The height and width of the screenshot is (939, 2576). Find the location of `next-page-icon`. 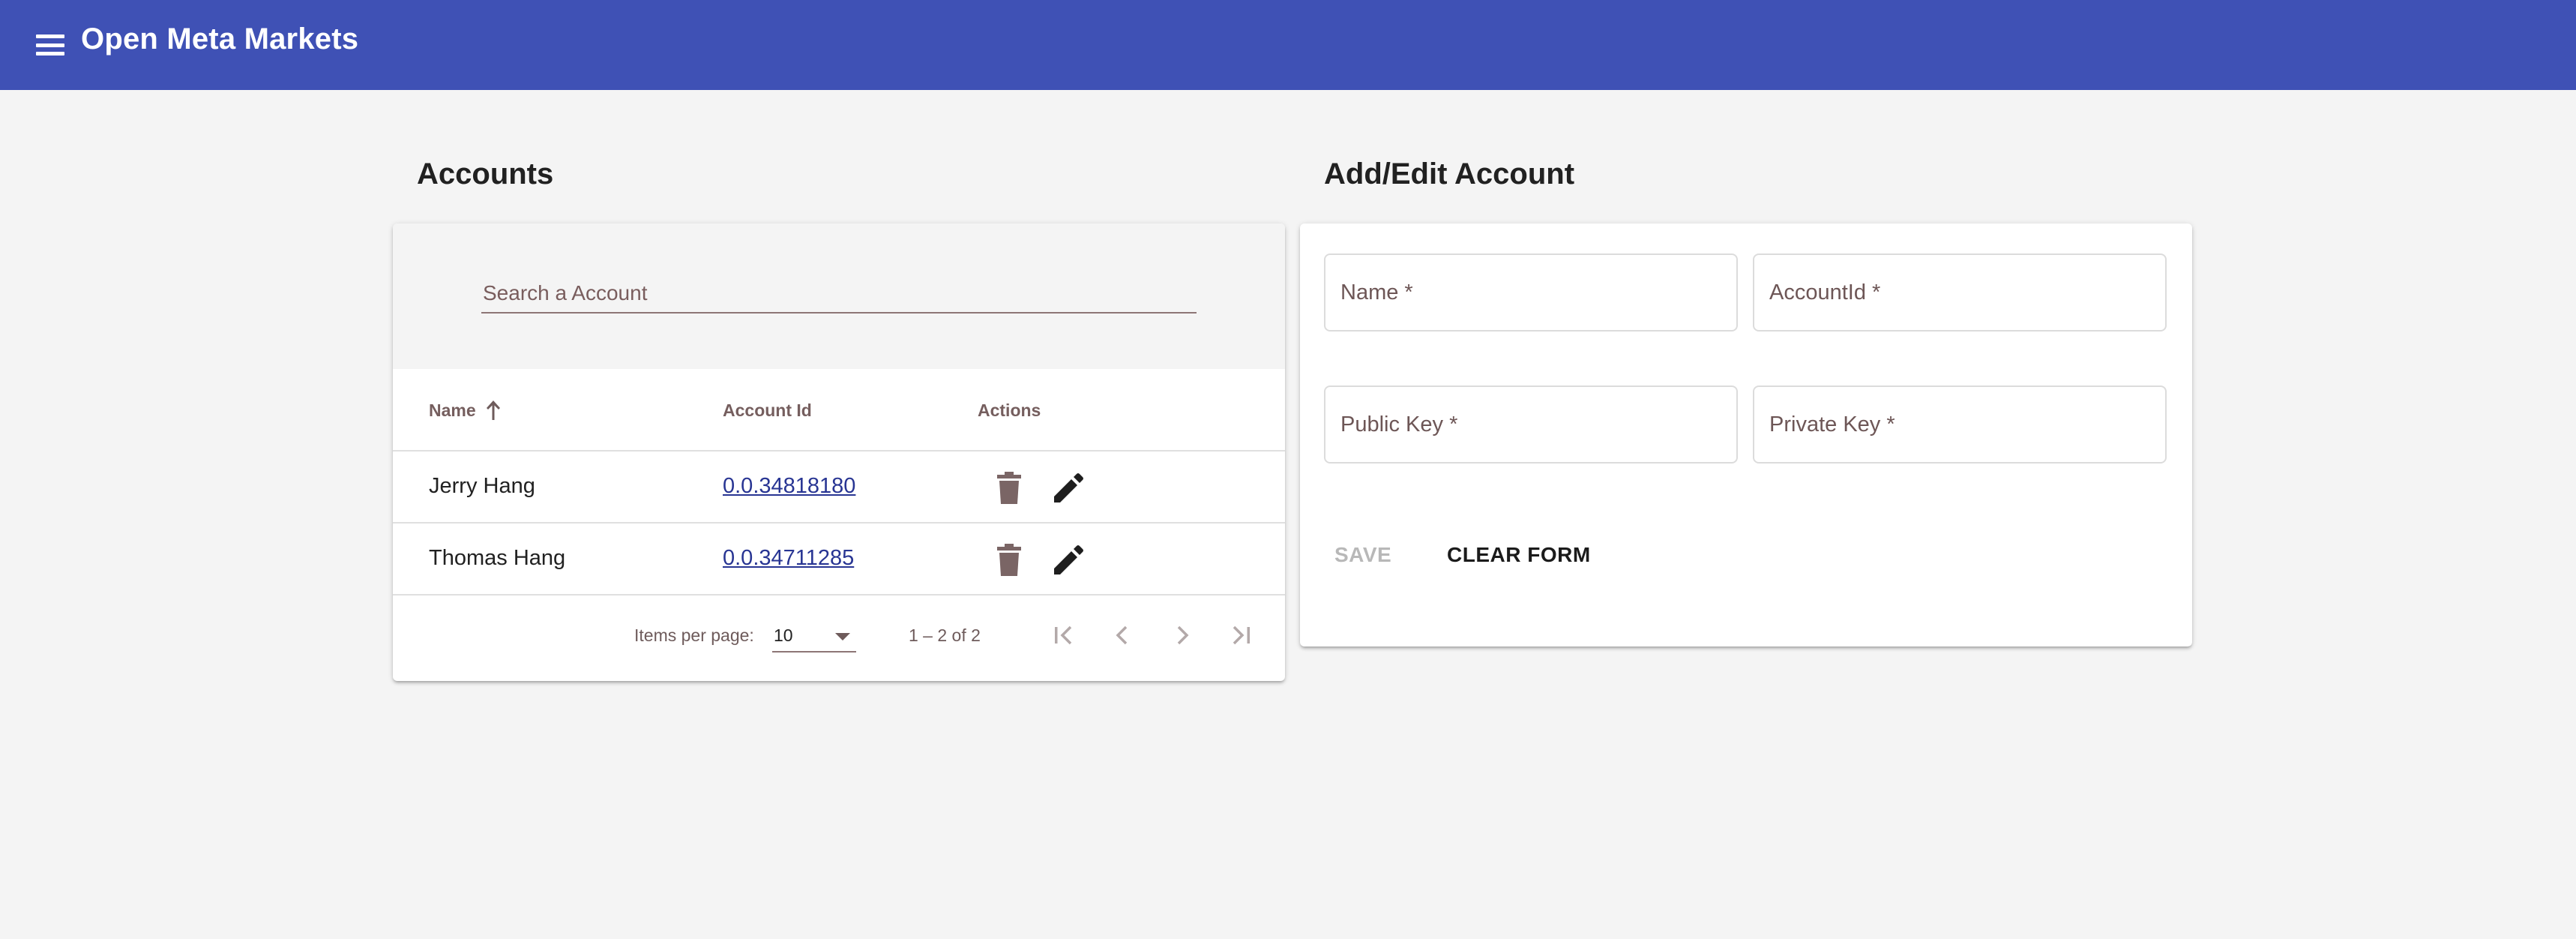

next-page-icon is located at coordinates (1183, 635).